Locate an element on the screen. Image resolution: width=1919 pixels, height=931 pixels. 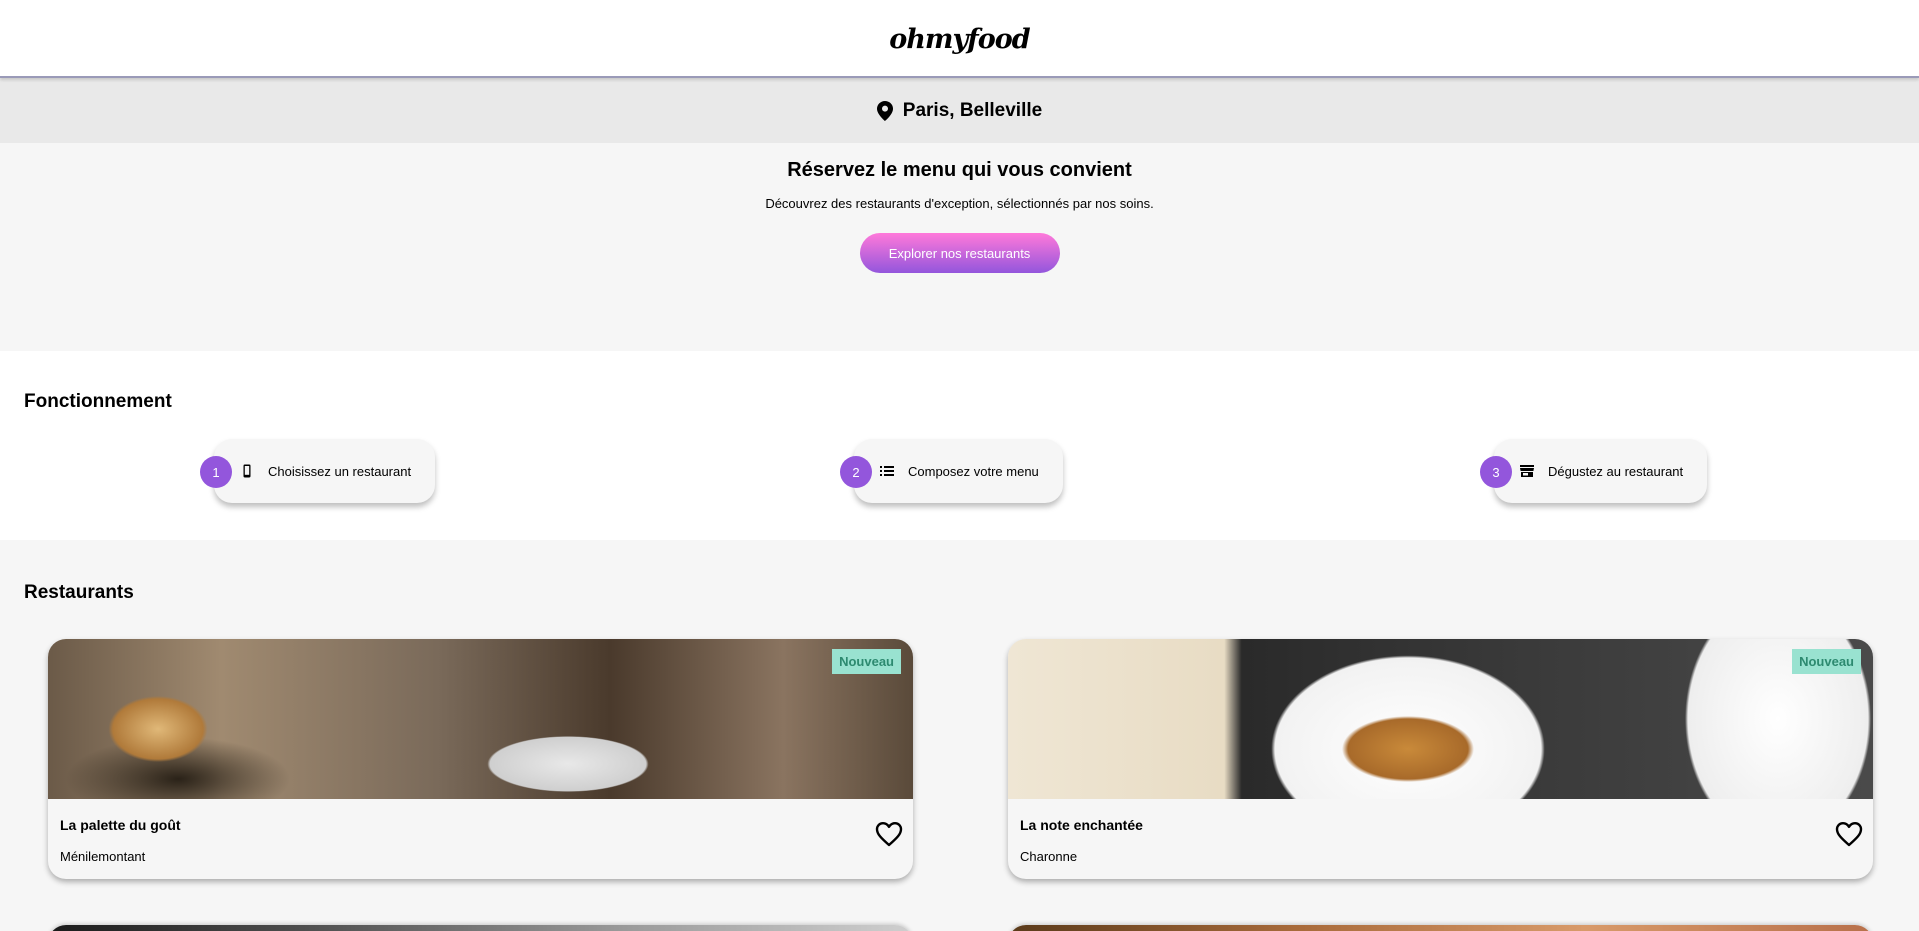
step-label: Composez votre menu is located at coordinates (973, 471).